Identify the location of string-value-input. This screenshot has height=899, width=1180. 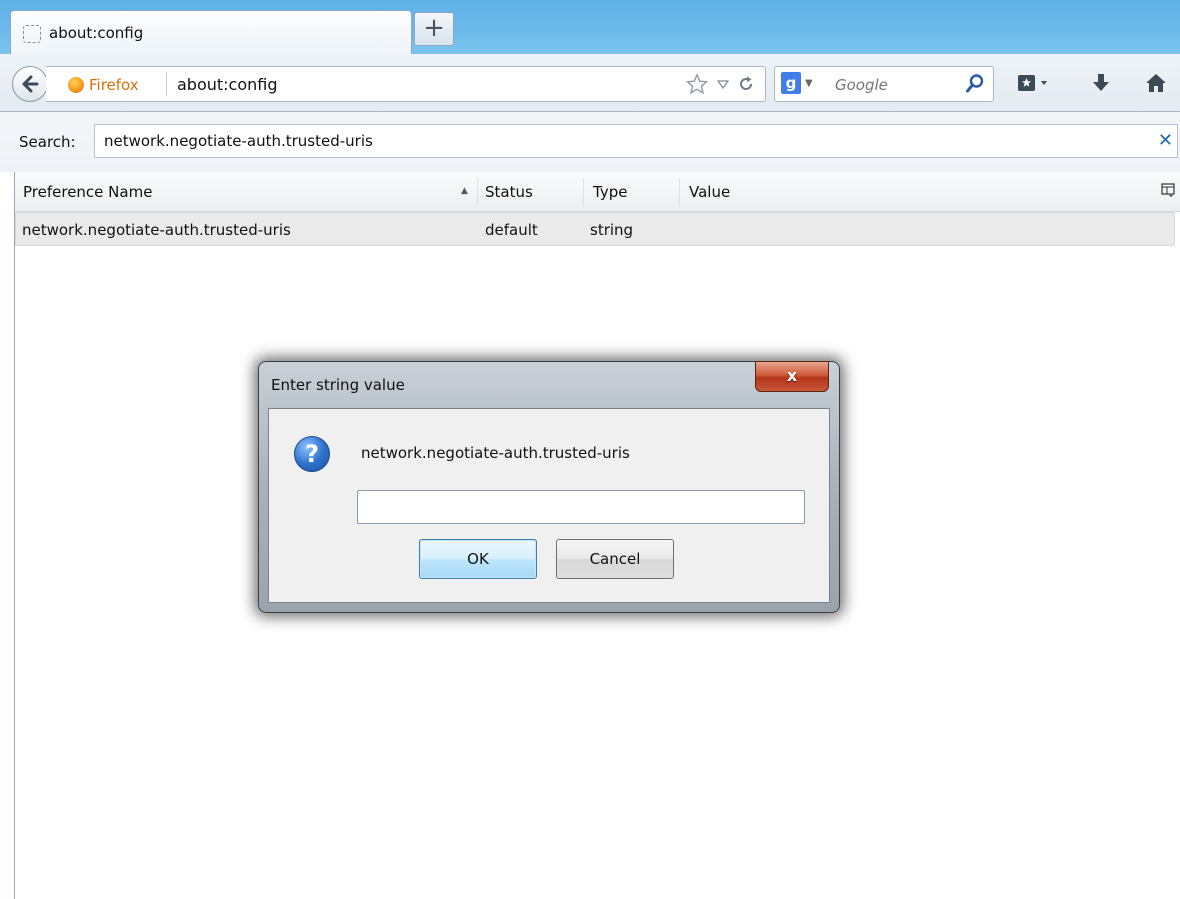
(581, 507).